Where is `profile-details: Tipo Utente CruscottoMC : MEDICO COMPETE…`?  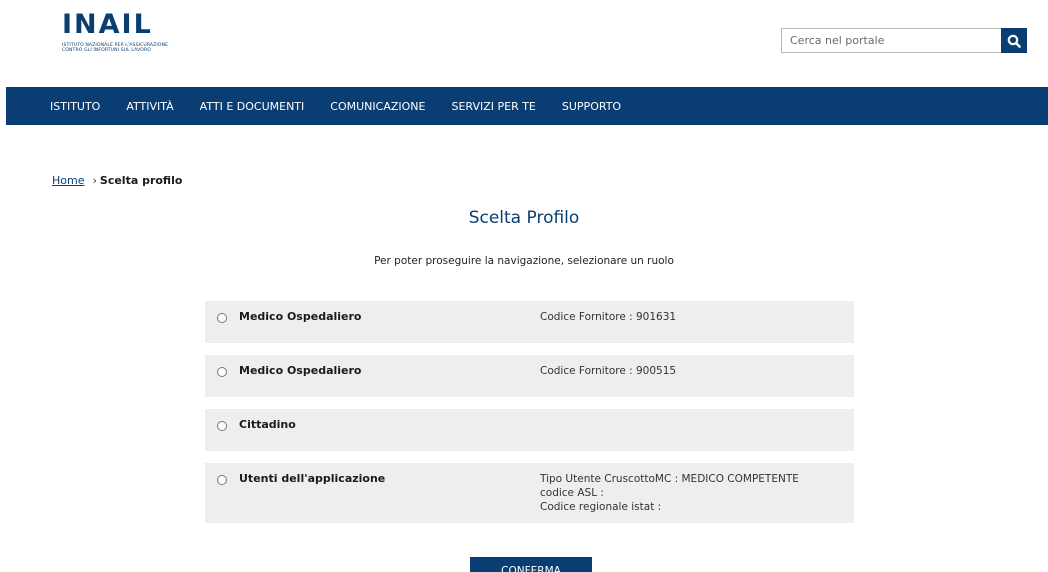 profile-details: Tipo Utente CruscottoMC : MEDICO COMPETE… is located at coordinates (669, 493).